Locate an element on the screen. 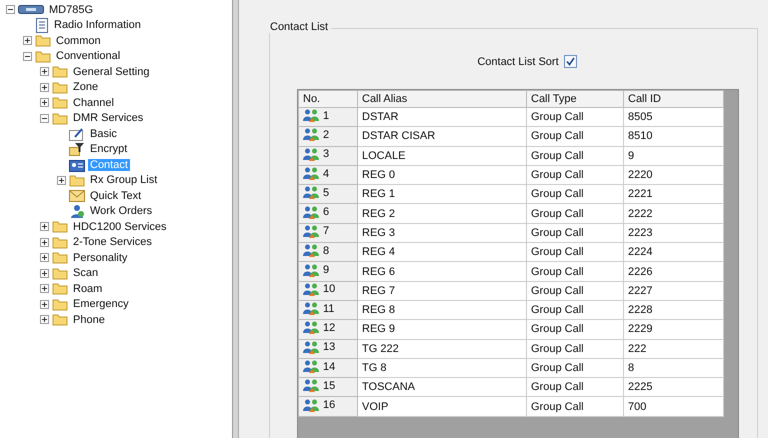 The height and width of the screenshot is (438, 768). column-header: Call Type is located at coordinates (575, 99).